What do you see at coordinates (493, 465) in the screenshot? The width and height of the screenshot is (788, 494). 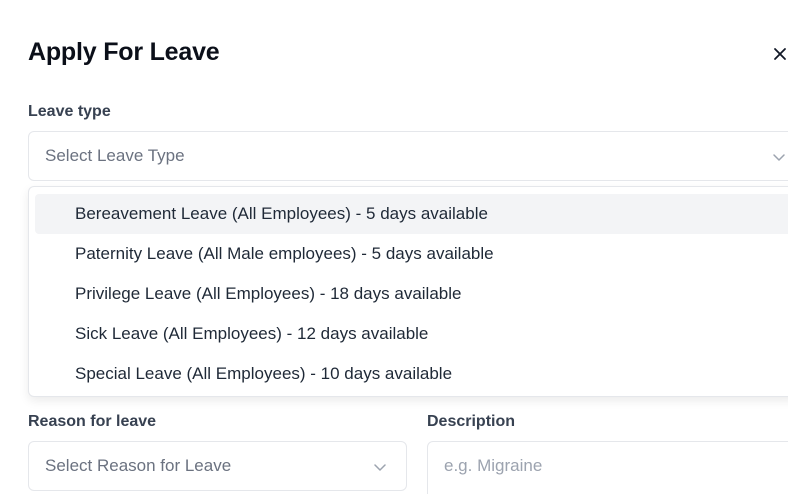 I see `description-placeholder: e.g. Migraine` at bounding box center [493, 465].